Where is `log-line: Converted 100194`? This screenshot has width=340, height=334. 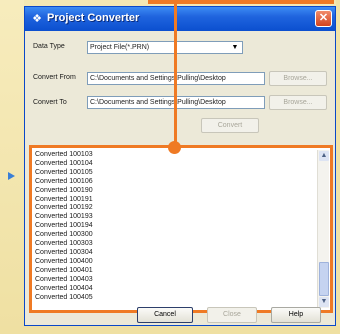
log-line: Converted 100194 is located at coordinates (64, 226).